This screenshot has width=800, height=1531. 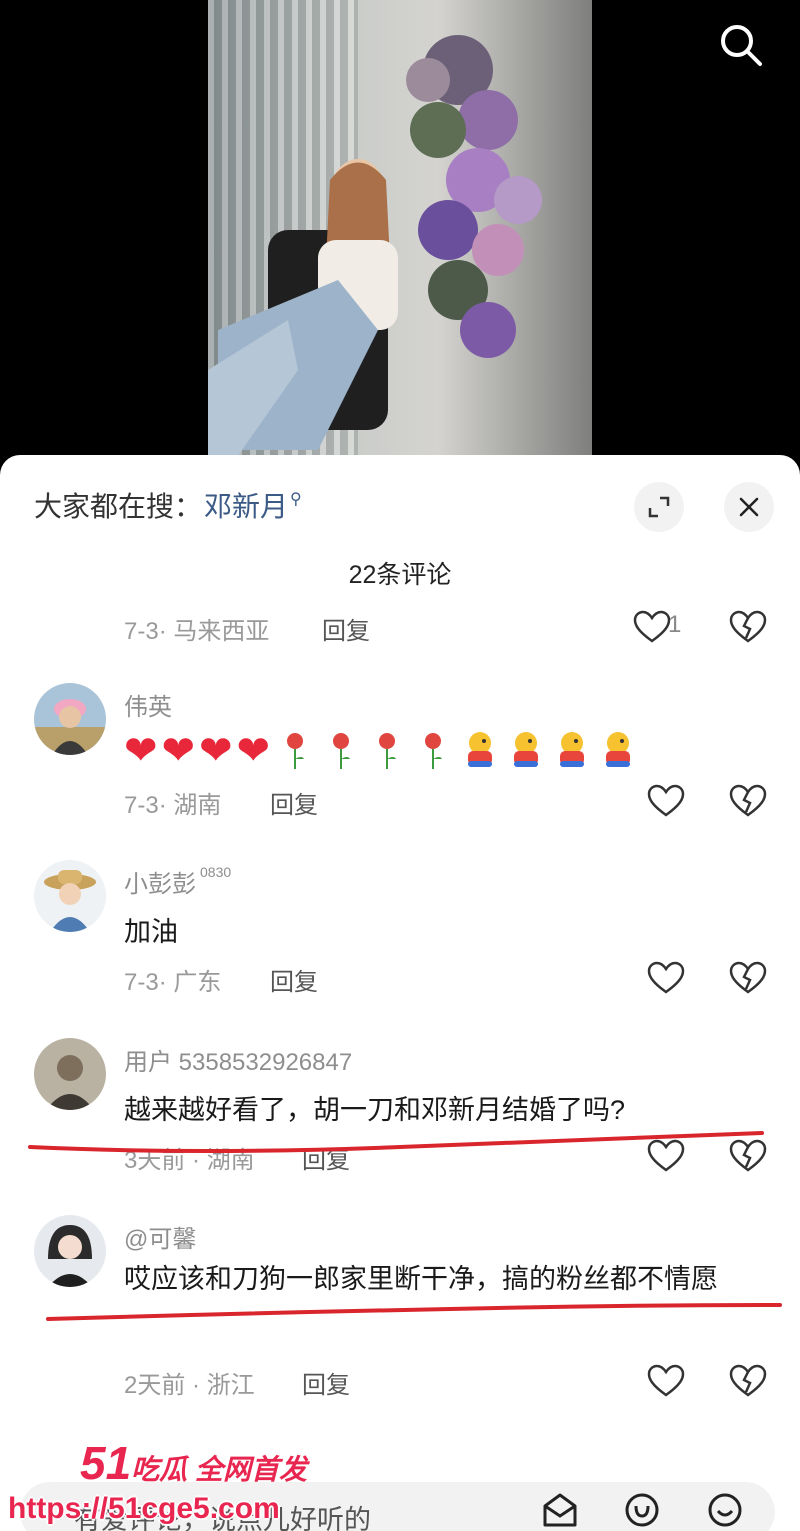 What do you see at coordinates (148, 704) in the screenshot?
I see `username: 伟英` at bounding box center [148, 704].